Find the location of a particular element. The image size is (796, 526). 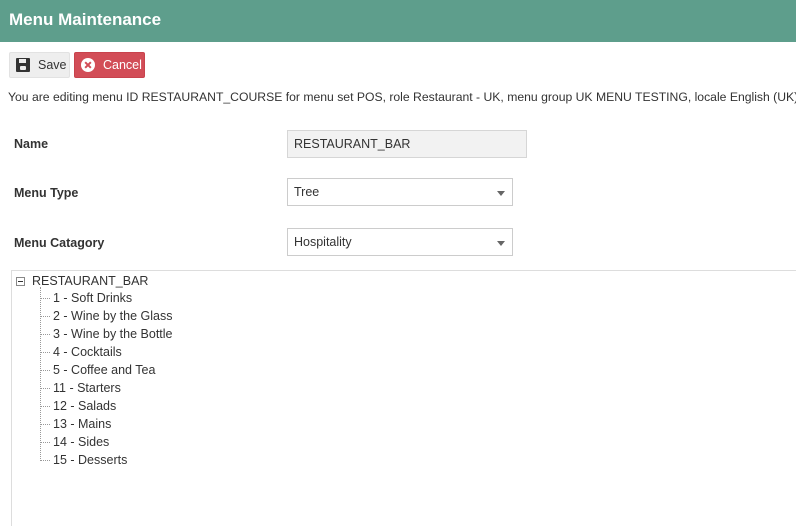

menu-type-label: Menu Type is located at coordinates (46, 193).